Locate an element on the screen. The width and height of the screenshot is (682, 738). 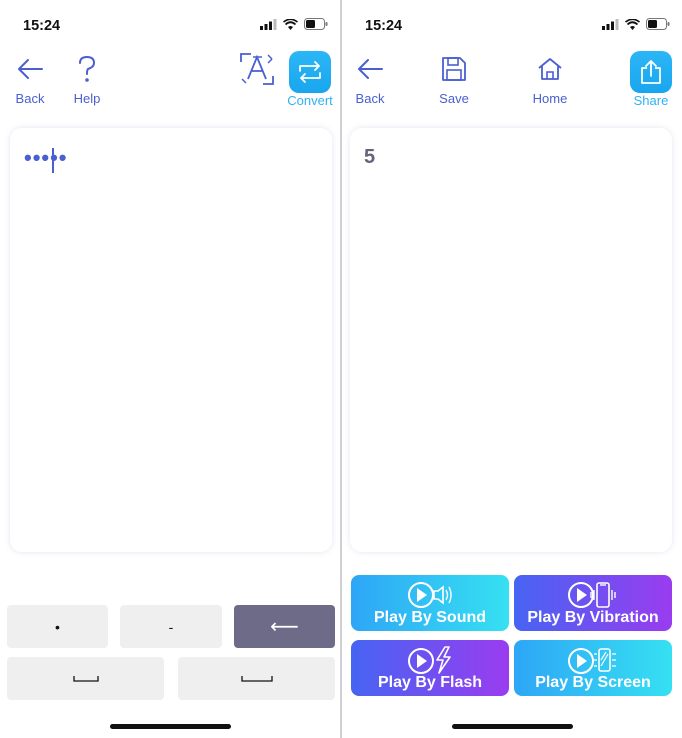
play-by-vibration-label: Play By Vibration is located at coordinates (593, 617).